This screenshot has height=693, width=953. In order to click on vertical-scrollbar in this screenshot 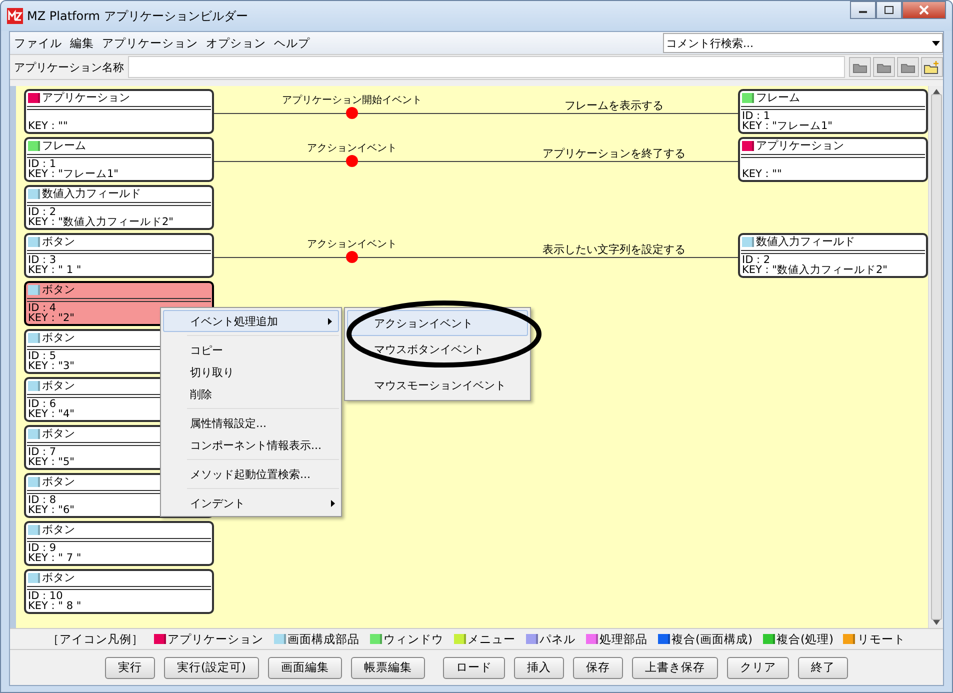, I will do `click(935, 357)`.